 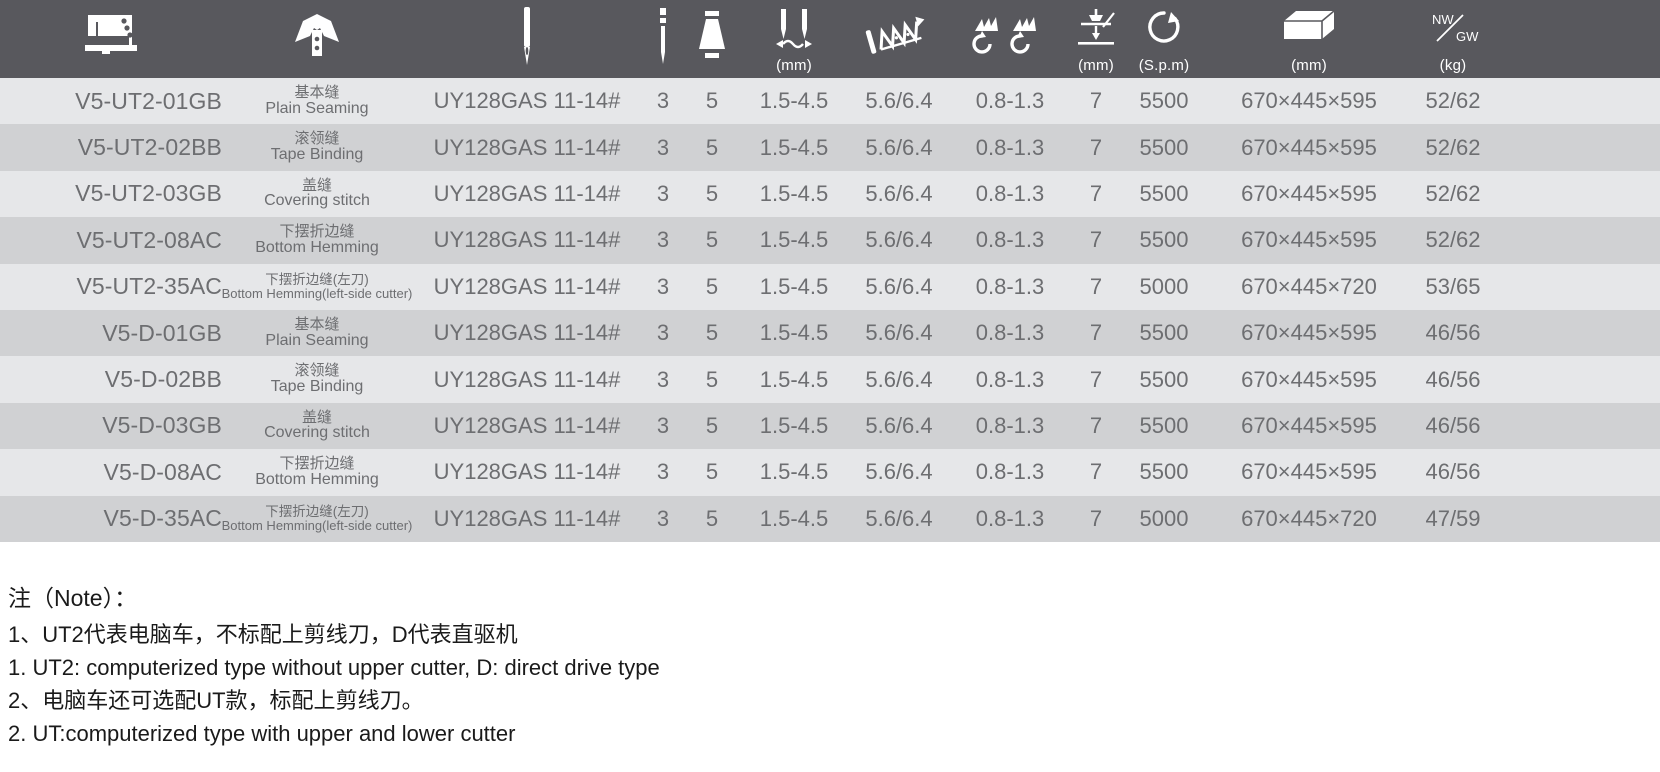 I want to click on note-line-2-zh: 2、电脑车还可选配UT款，标配上剪线刀。, so click(x=216, y=700).